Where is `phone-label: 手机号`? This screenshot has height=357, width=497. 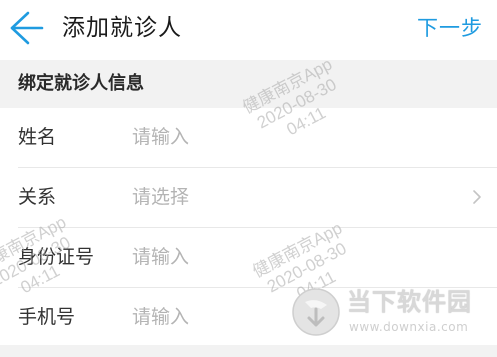 phone-label: 手机号 is located at coordinates (47, 317).